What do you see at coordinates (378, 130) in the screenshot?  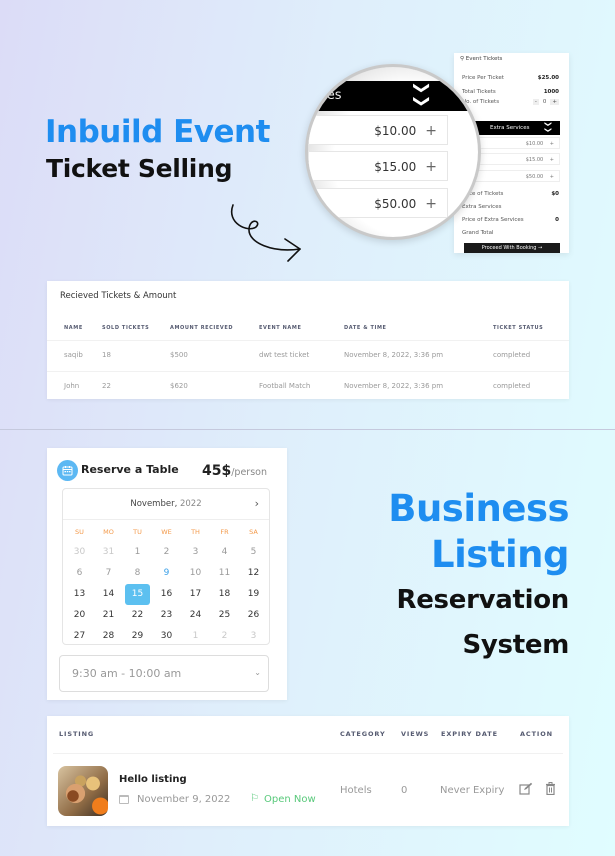 I see `zoomed-service-item: $10.00 +` at bounding box center [378, 130].